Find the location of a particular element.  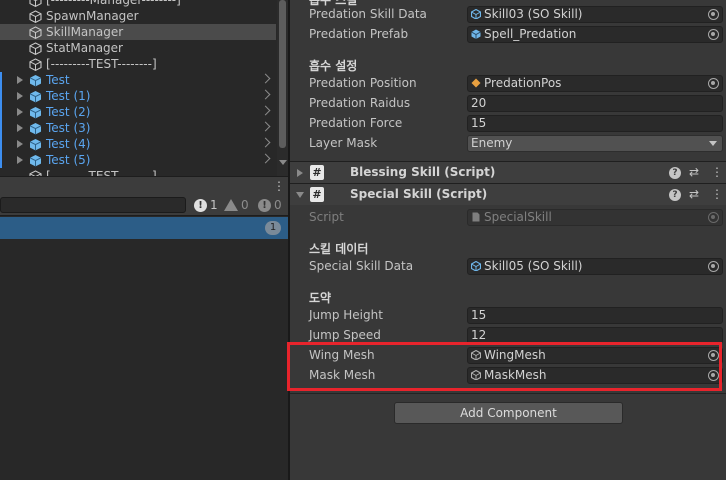

foldout-expanded-icon is located at coordinates (300, 195).